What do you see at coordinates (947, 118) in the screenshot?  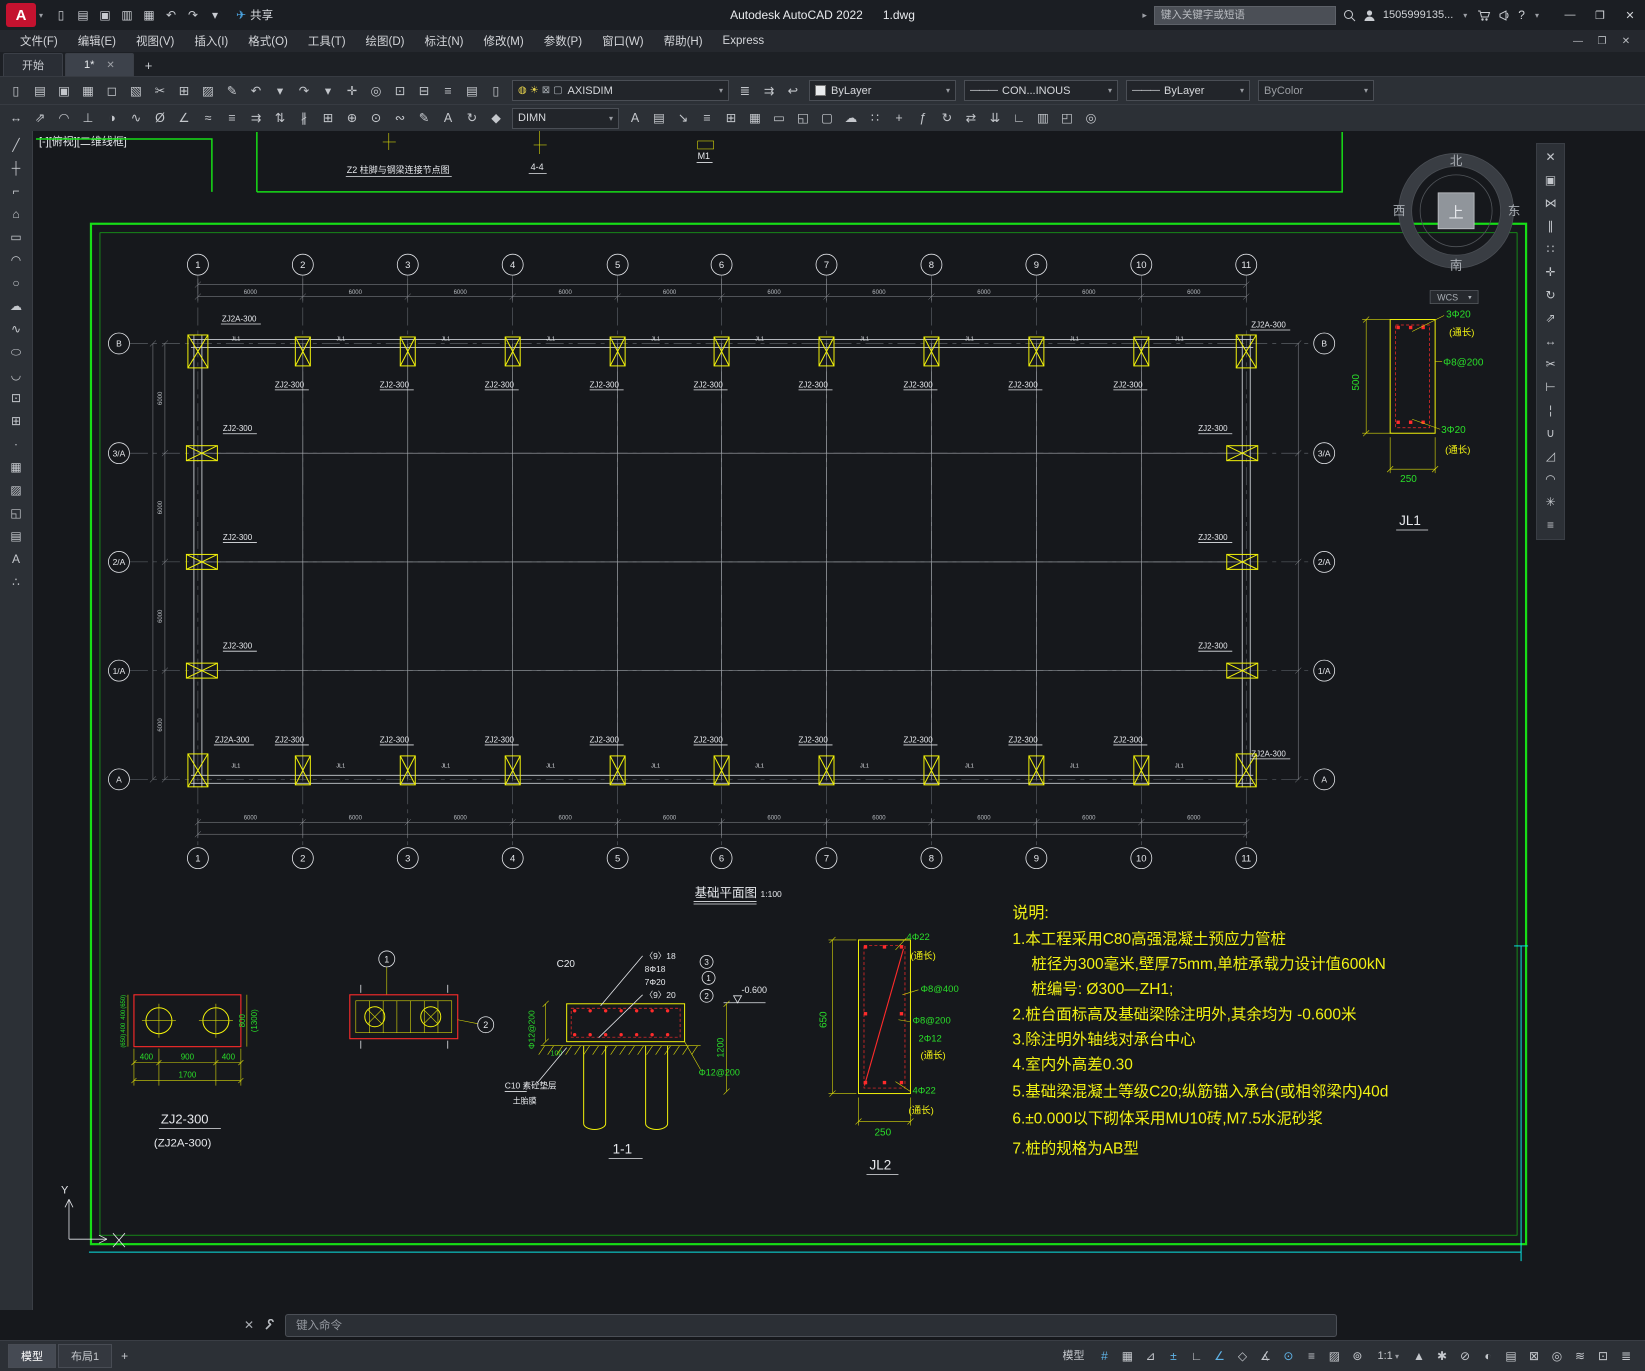 I see `update-field-icon: ↻` at bounding box center [947, 118].